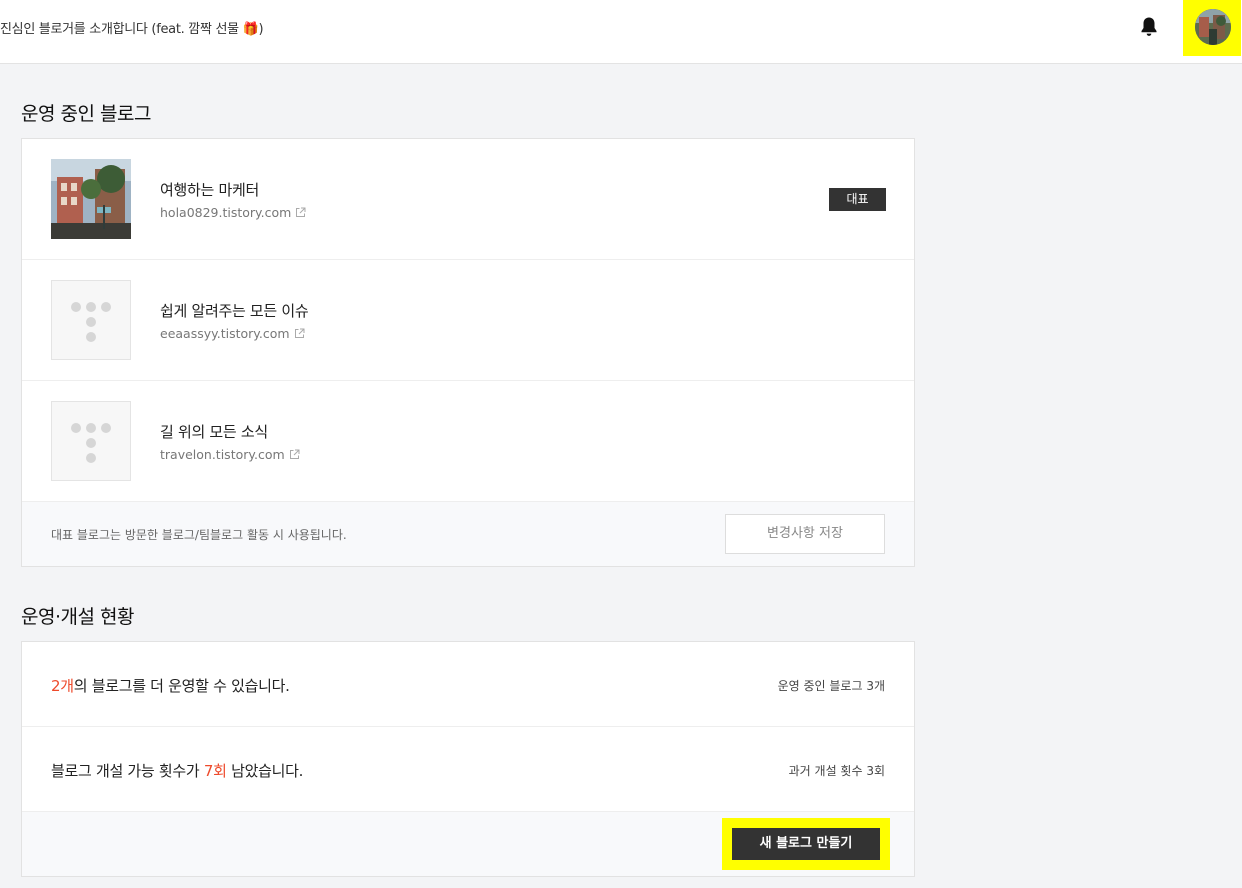 The image size is (1242, 888). I want to click on operable-count: 2개, so click(62, 686).